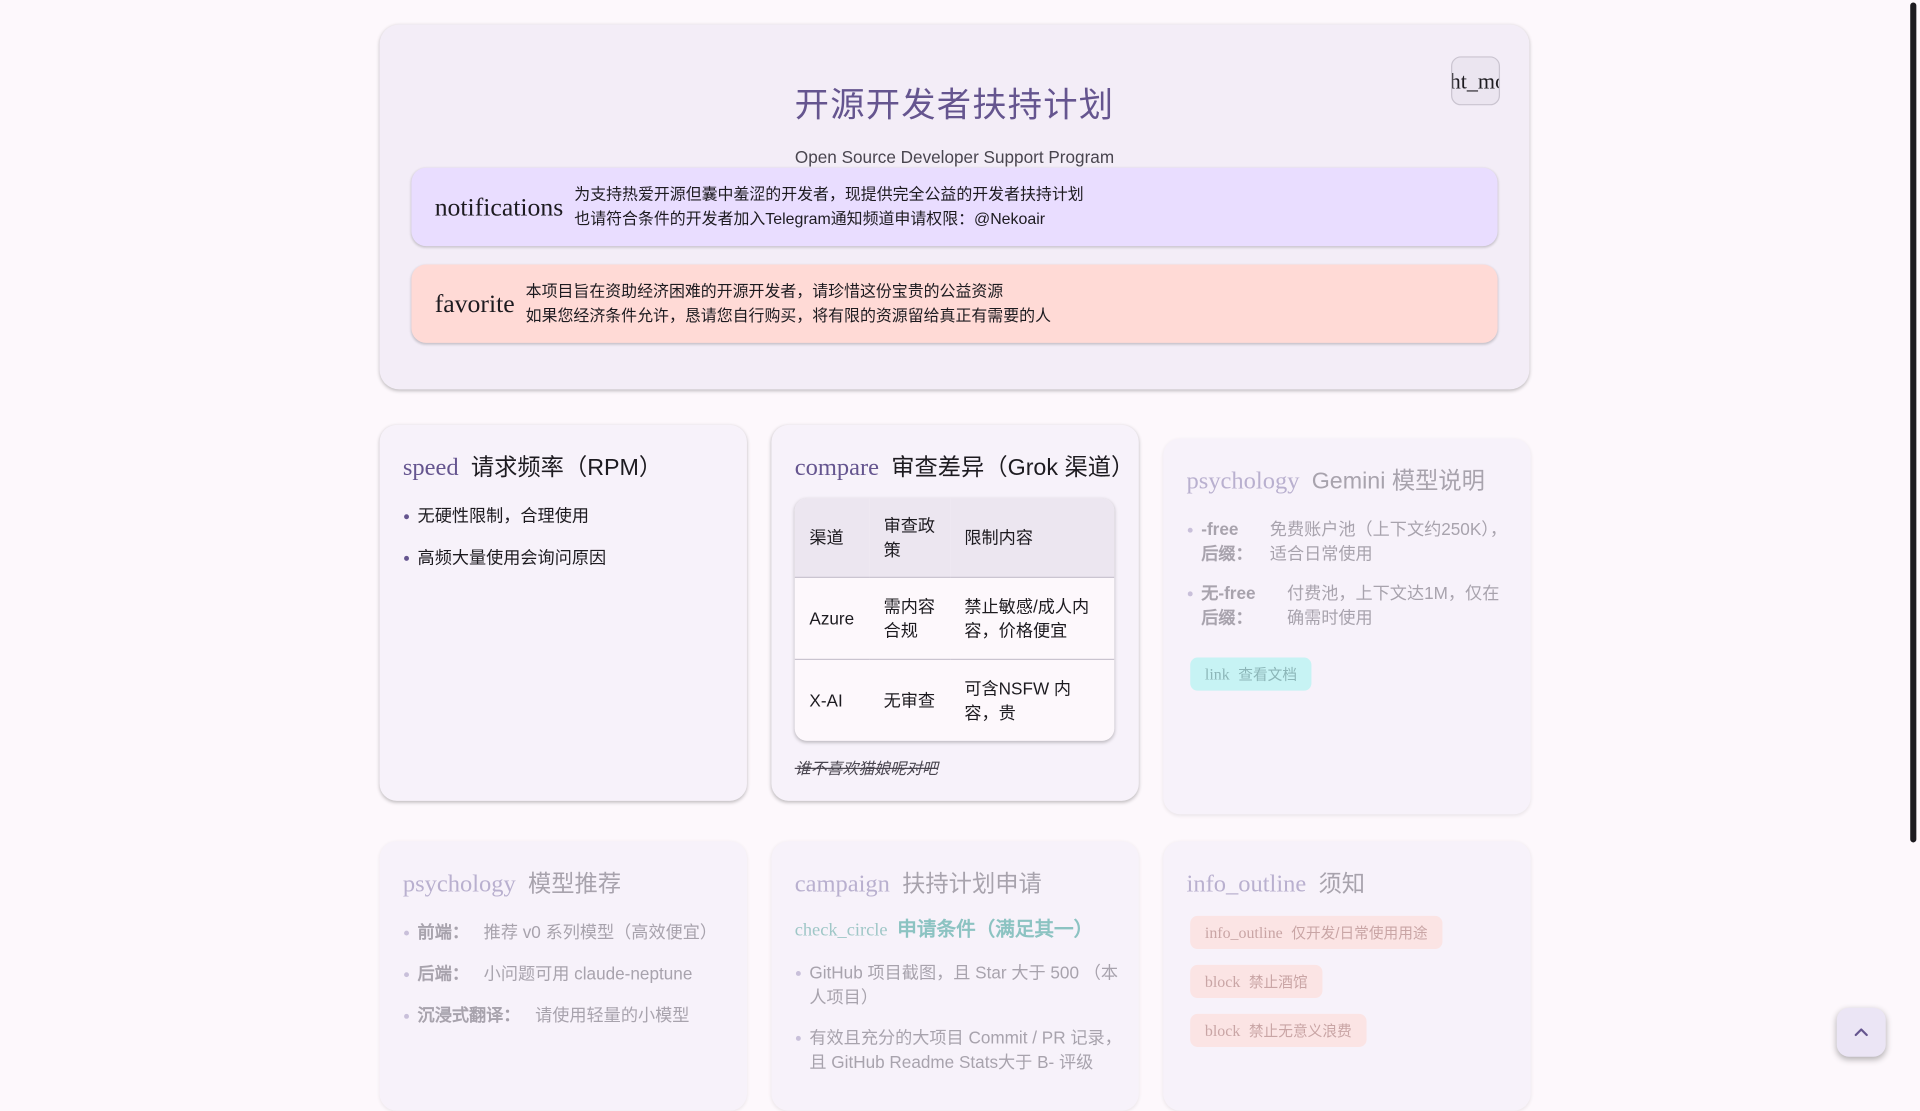 This screenshot has width=1920, height=1111. I want to click on table-header-row: 渠道 审查政策 限制内容, so click(954, 538).